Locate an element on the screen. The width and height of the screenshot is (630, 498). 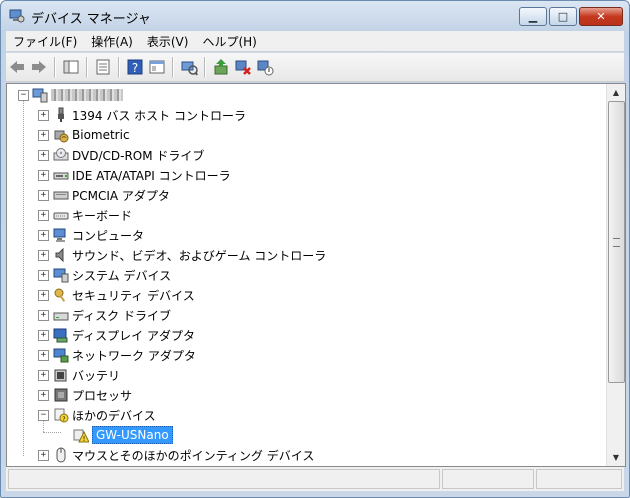
properties-button is located at coordinates (103, 67).